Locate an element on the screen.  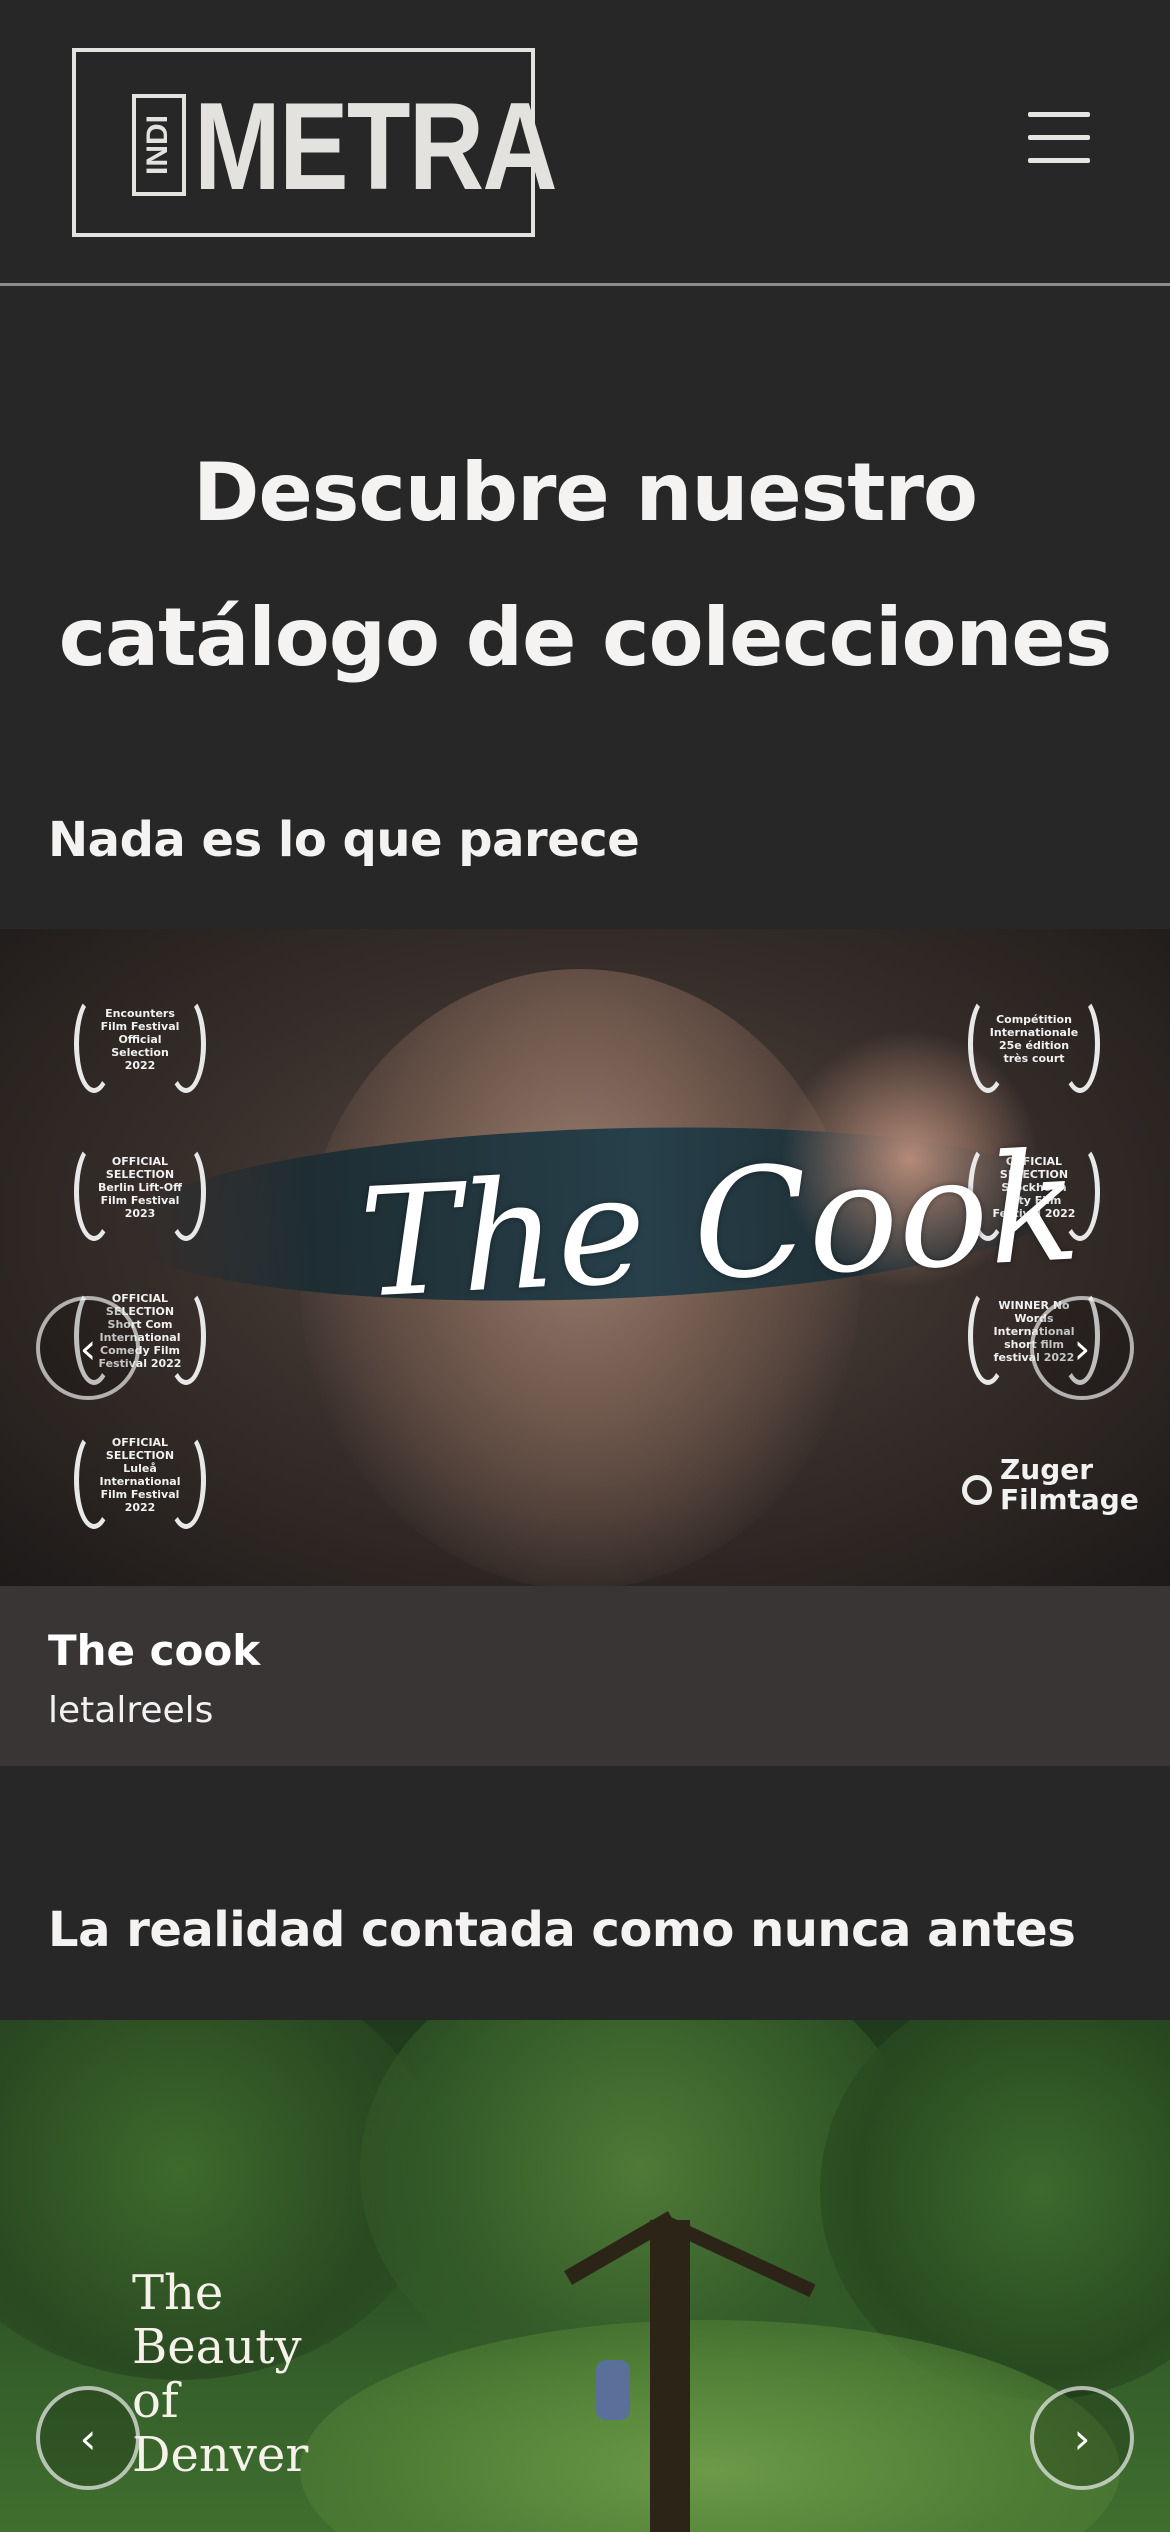
poster-title-text: The Beauty of Denver is located at coordinates (220, 2374).